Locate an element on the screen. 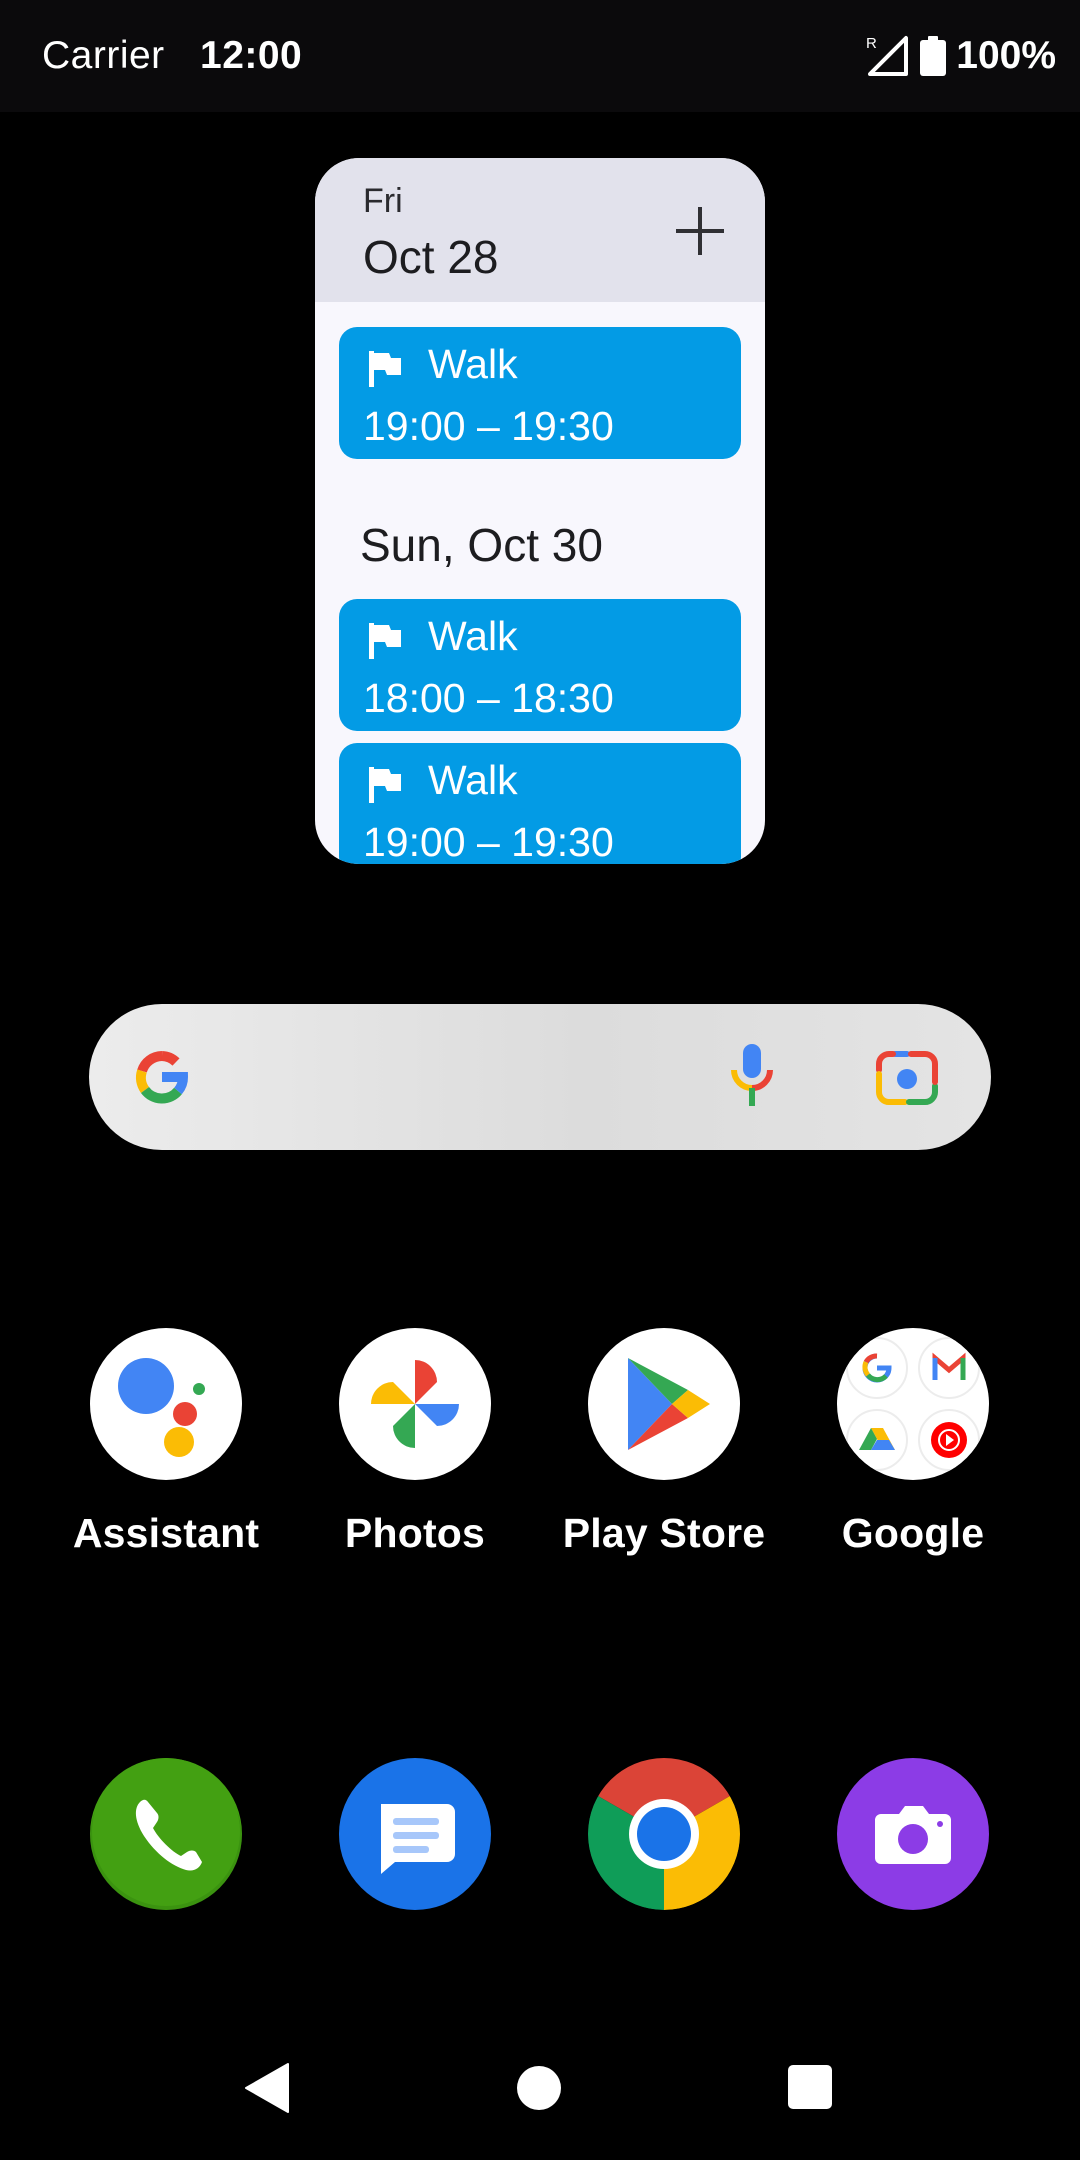  calendar-event: Walk 18:00 – 18:30 is located at coordinates (540, 665).